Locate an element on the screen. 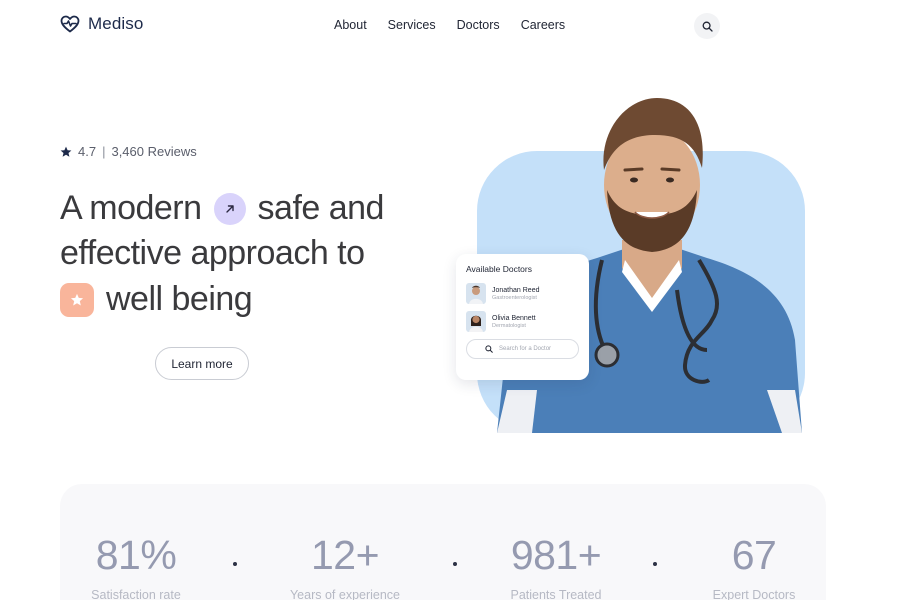  headline-line-2: effective approach to is located at coordinates (212, 253).